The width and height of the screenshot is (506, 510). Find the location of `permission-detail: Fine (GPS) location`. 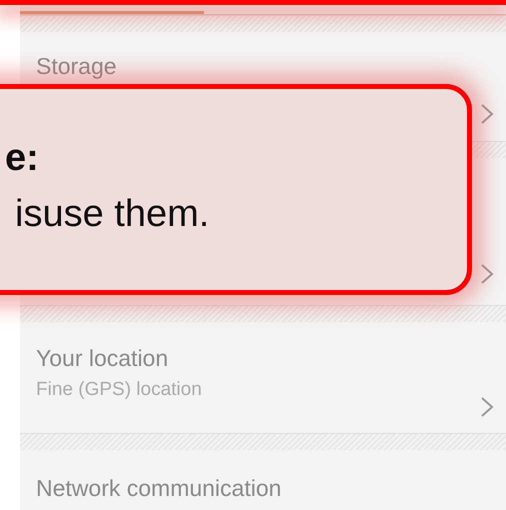

permission-detail: Fine (GPS) location is located at coordinates (119, 390).